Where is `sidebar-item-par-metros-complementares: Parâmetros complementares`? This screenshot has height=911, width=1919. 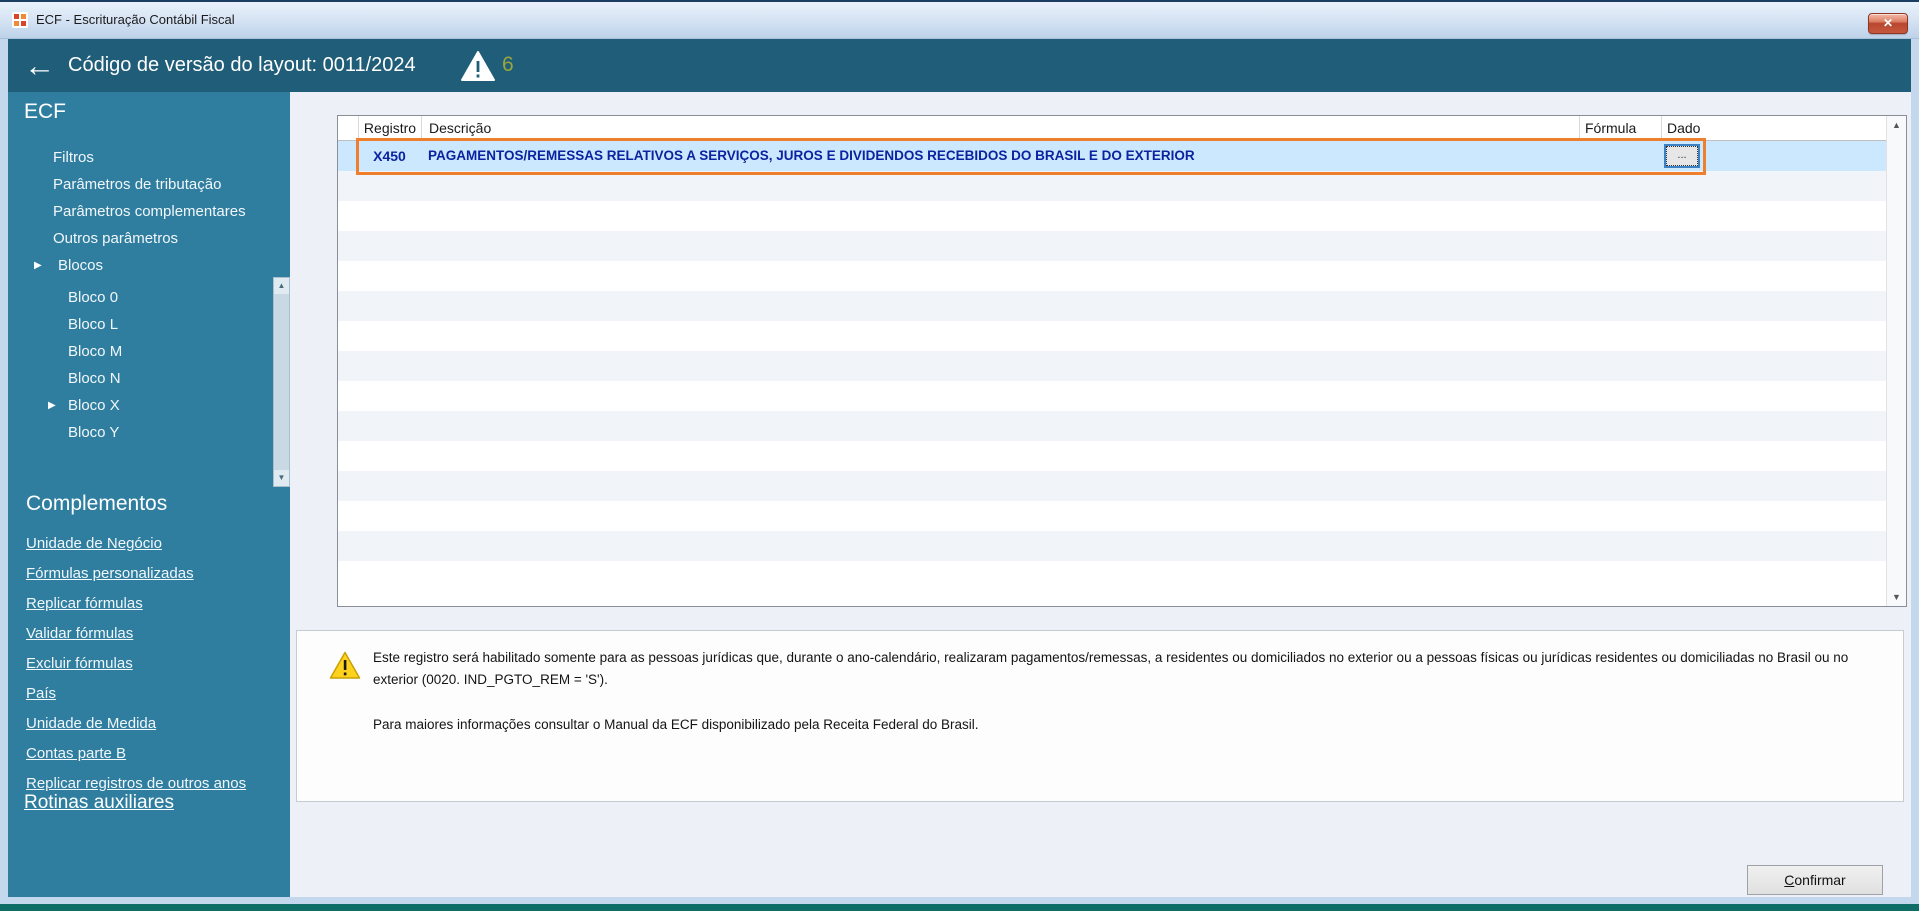 sidebar-item-par-metros-complementares: Parâmetros complementares is located at coordinates (149, 211).